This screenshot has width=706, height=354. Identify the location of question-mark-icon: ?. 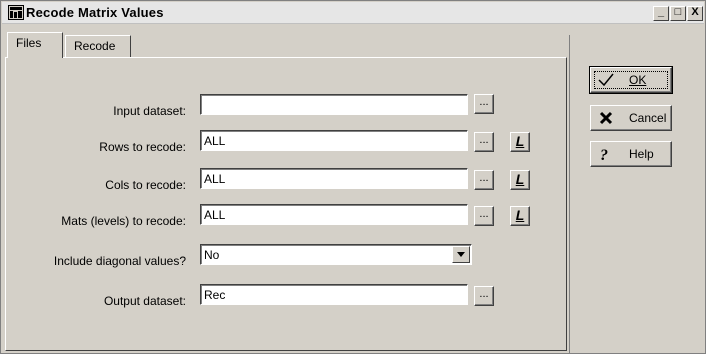
(604, 154).